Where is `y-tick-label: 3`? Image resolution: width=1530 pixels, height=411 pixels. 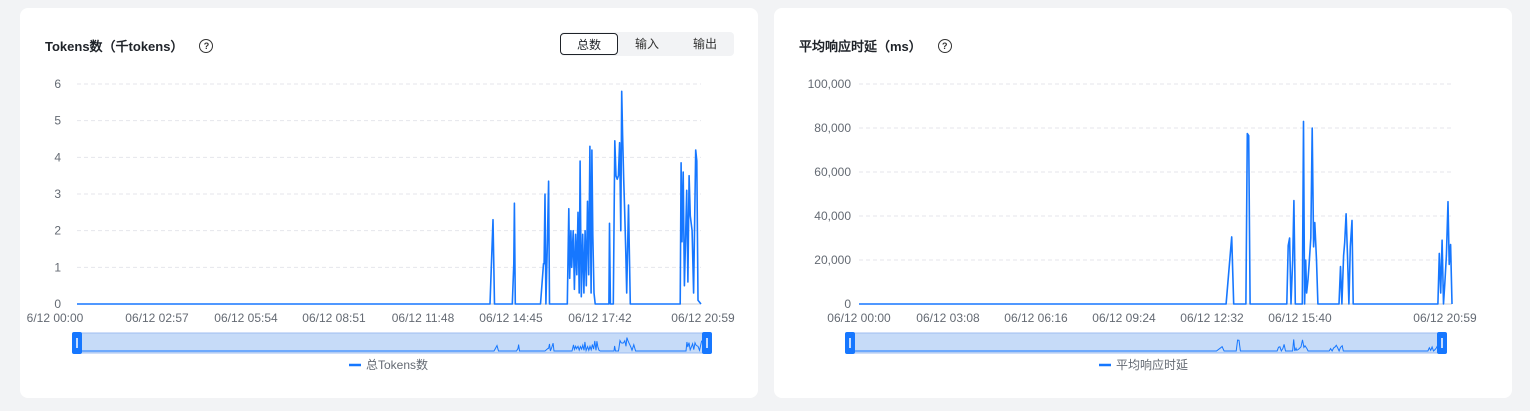
y-tick-label: 3 is located at coordinates (57, 194).